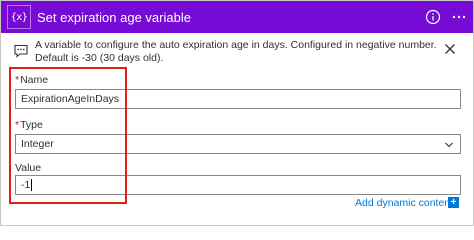 The width and height of the screenshot is (474, 240). What do you see at coordinates (453, 202) in the screenshot?
I see `add-icon: +` at bounding box center [453, 202].